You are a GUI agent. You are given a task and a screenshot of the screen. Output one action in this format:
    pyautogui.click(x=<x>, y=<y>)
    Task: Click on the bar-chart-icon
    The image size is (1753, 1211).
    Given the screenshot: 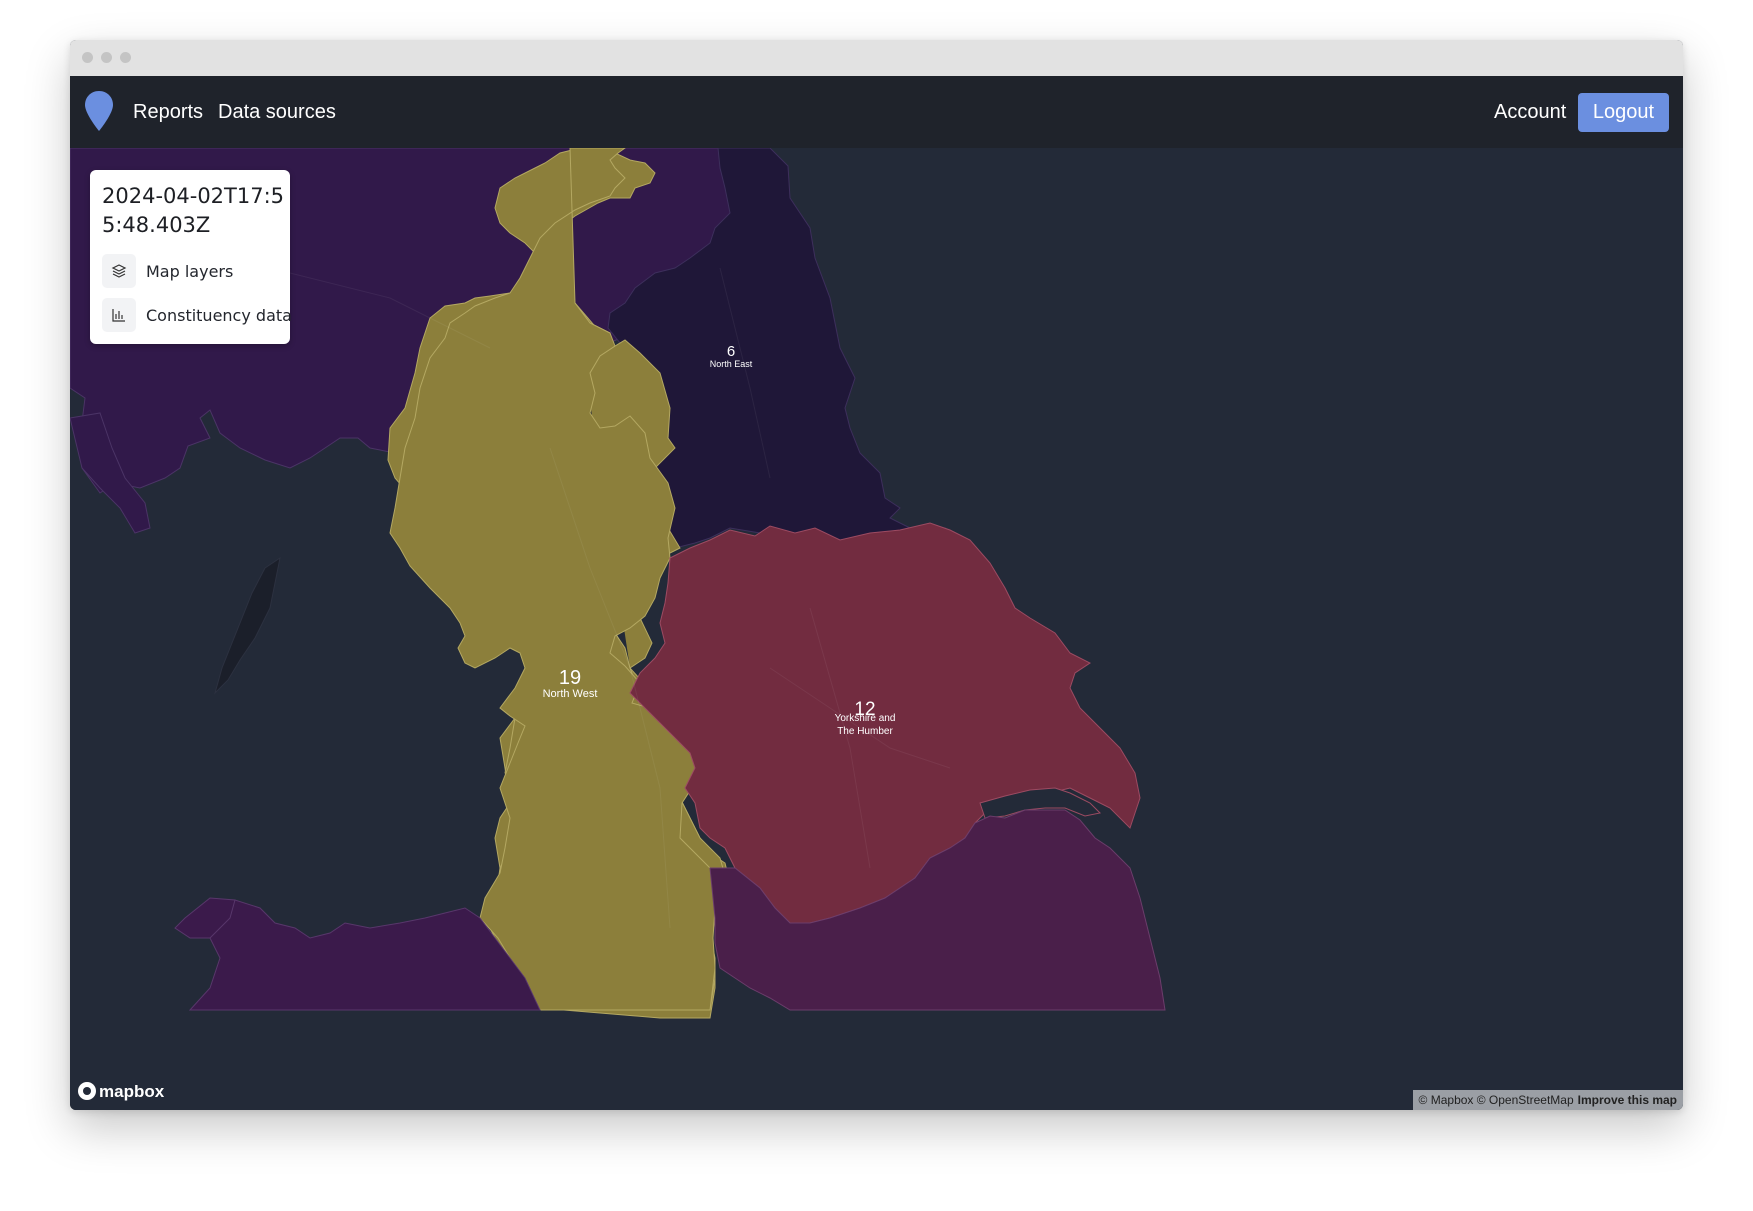 What is the action you would take?
    pyautogui.click(x=119, y=315)
    